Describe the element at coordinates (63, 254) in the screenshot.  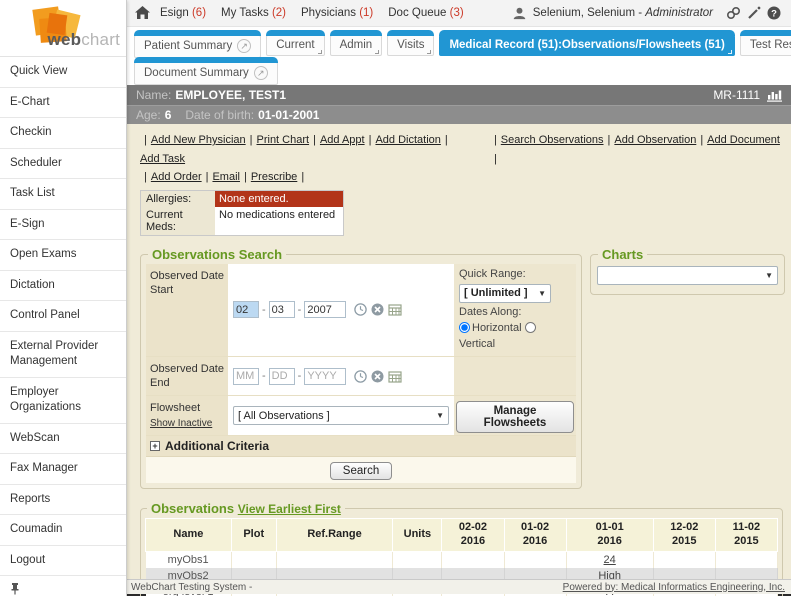
I see `sidebar-item-open-exams: Open Exams` at that location.